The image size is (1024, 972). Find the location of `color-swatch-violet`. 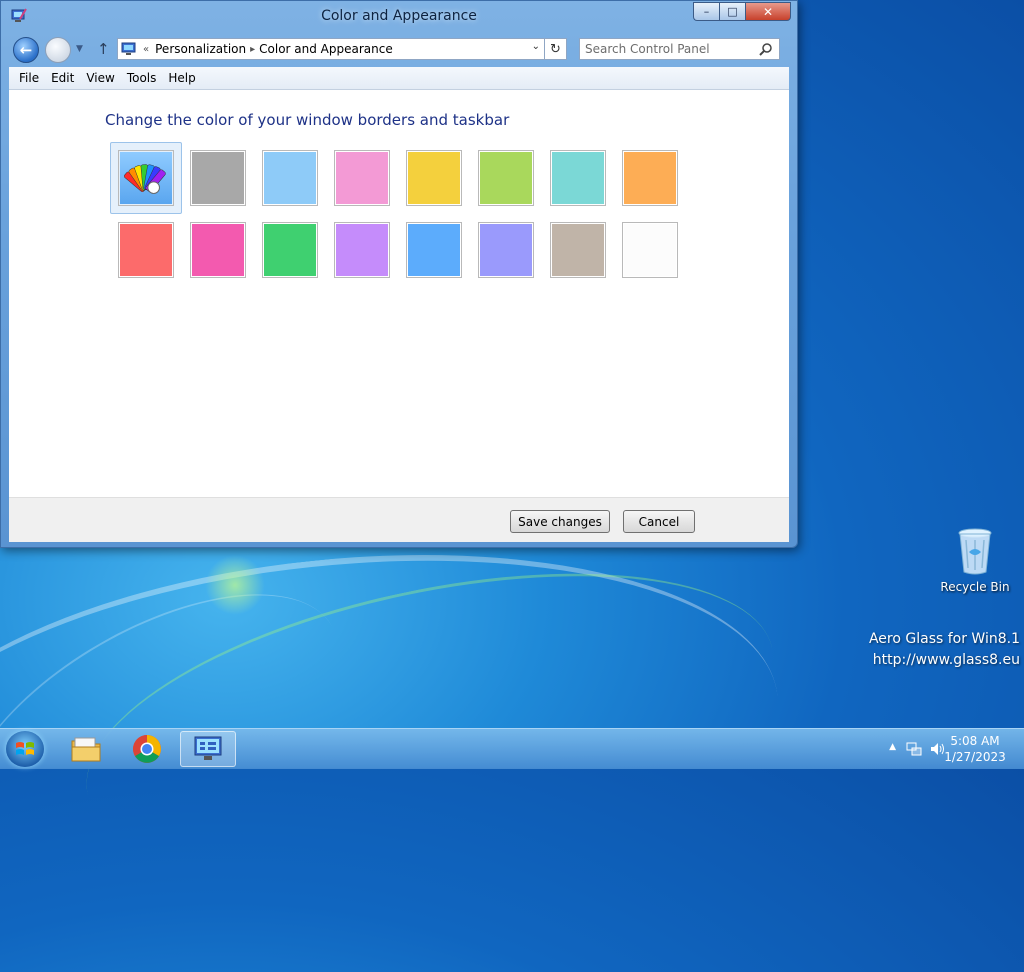

color-swatch-violet is located at coordinates (362, 250).